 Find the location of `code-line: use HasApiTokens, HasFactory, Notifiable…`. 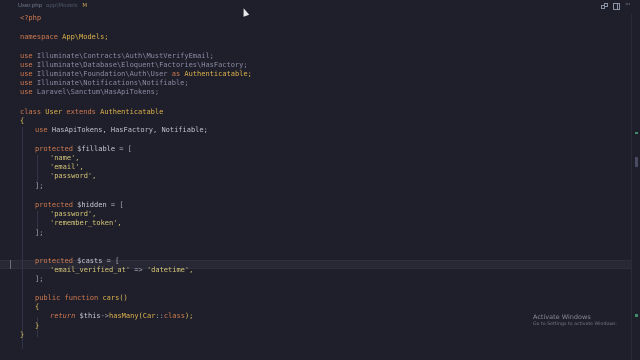

code-line: use HasApiTokens, HasFactory, Notifiable… is located at coordinates (121, 130).